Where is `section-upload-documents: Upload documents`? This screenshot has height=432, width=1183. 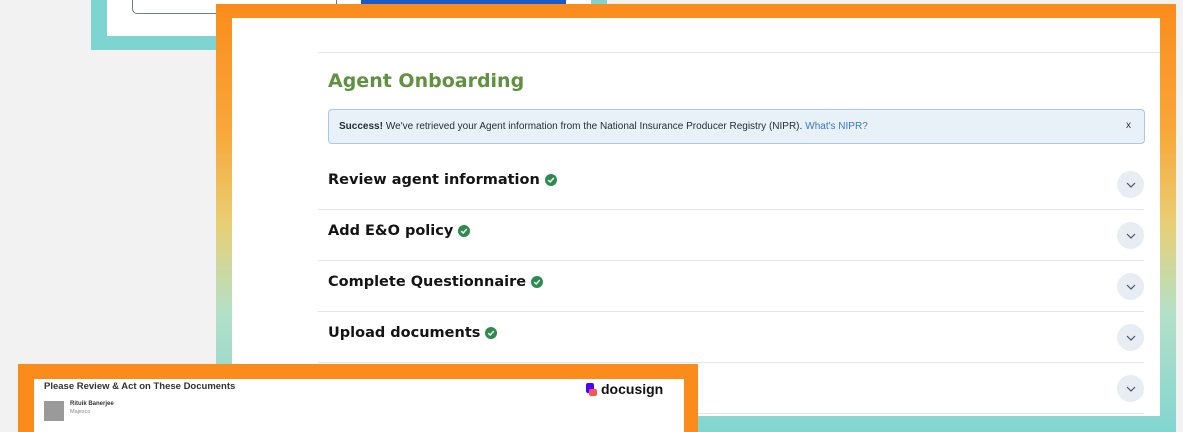
section-upload-documents: Upload documents is located at coordinates (731, 337).